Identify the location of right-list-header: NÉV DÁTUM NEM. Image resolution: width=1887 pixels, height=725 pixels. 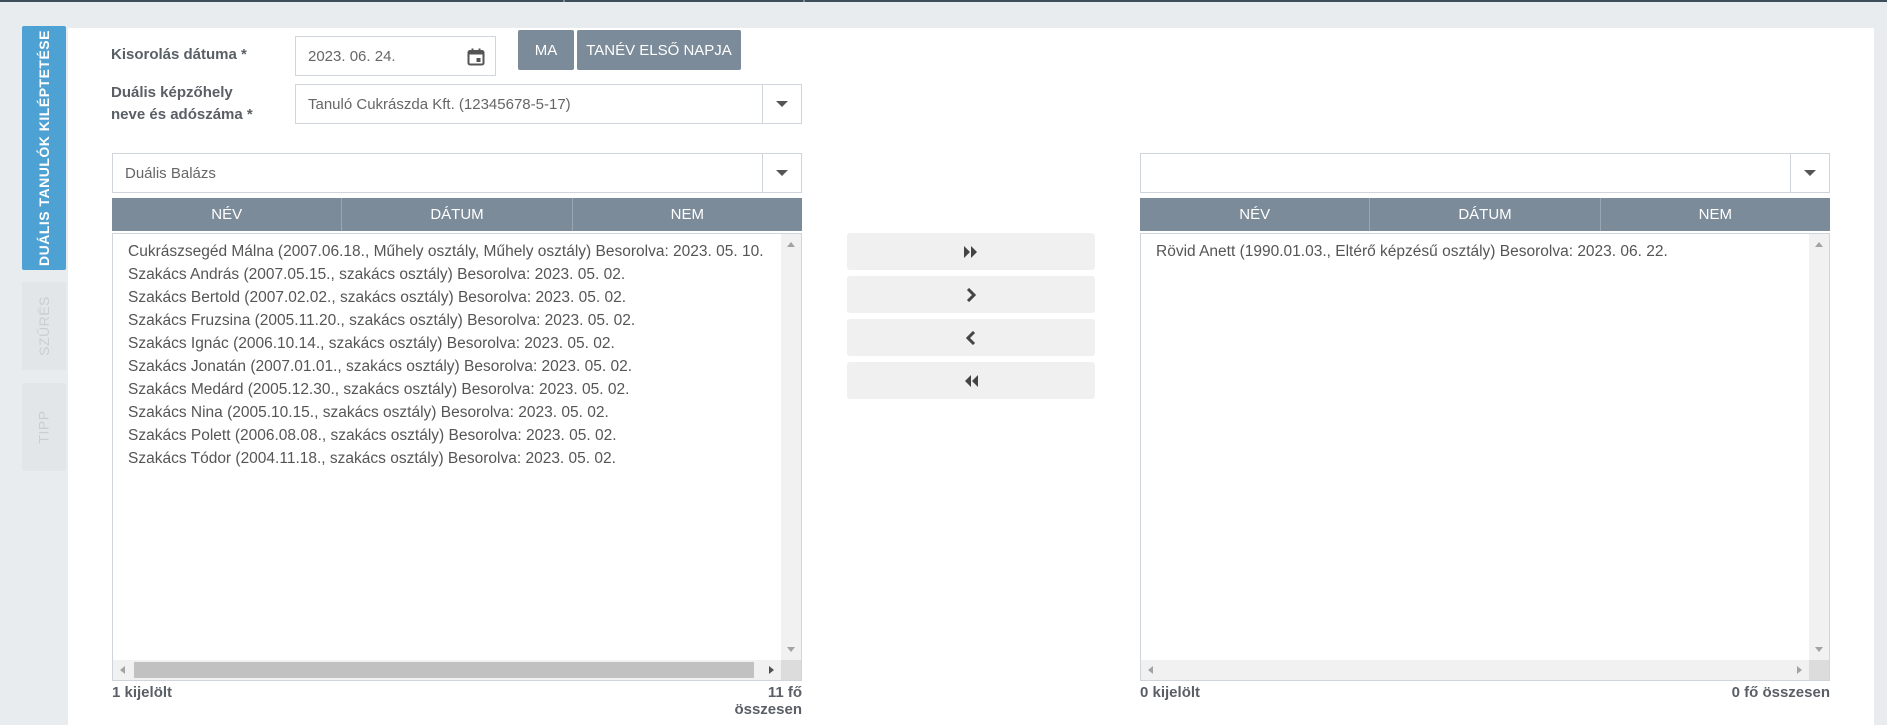
(1485, 214).